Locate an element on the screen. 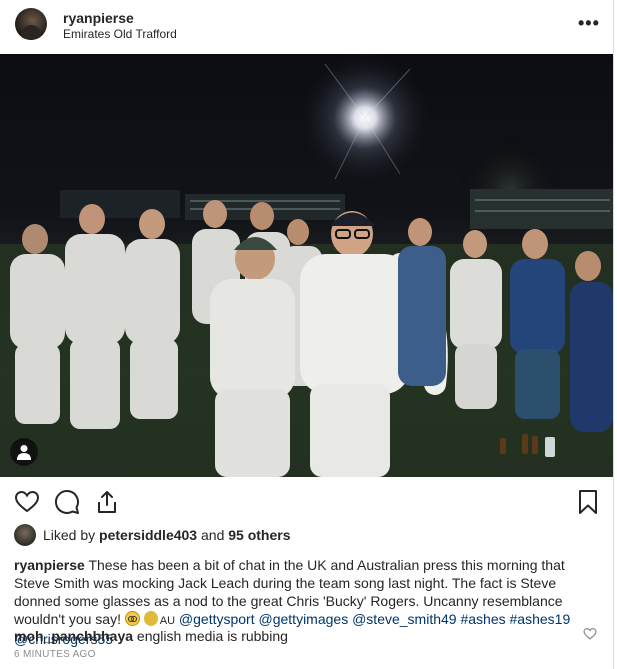  comment-item: moh_panchbhaya english media is rubbing is located at coordinates (151, 636).